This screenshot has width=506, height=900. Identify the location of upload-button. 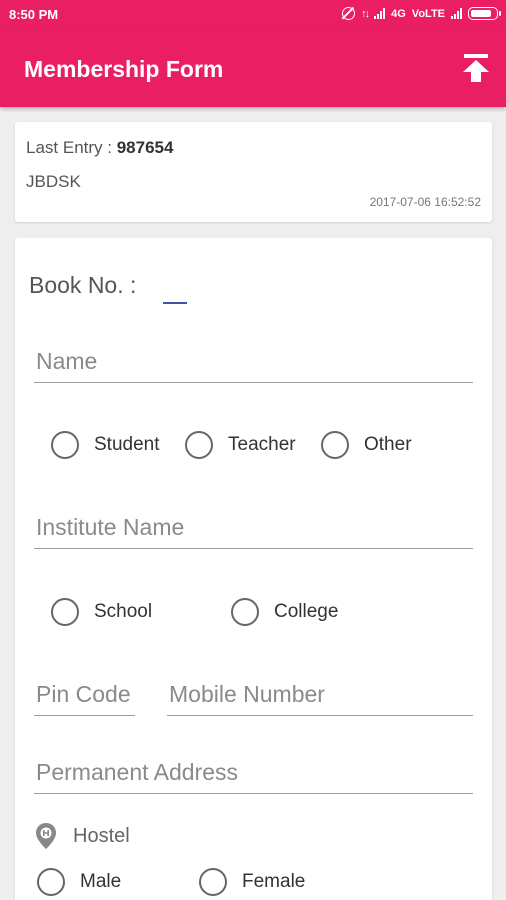
(476, 68).